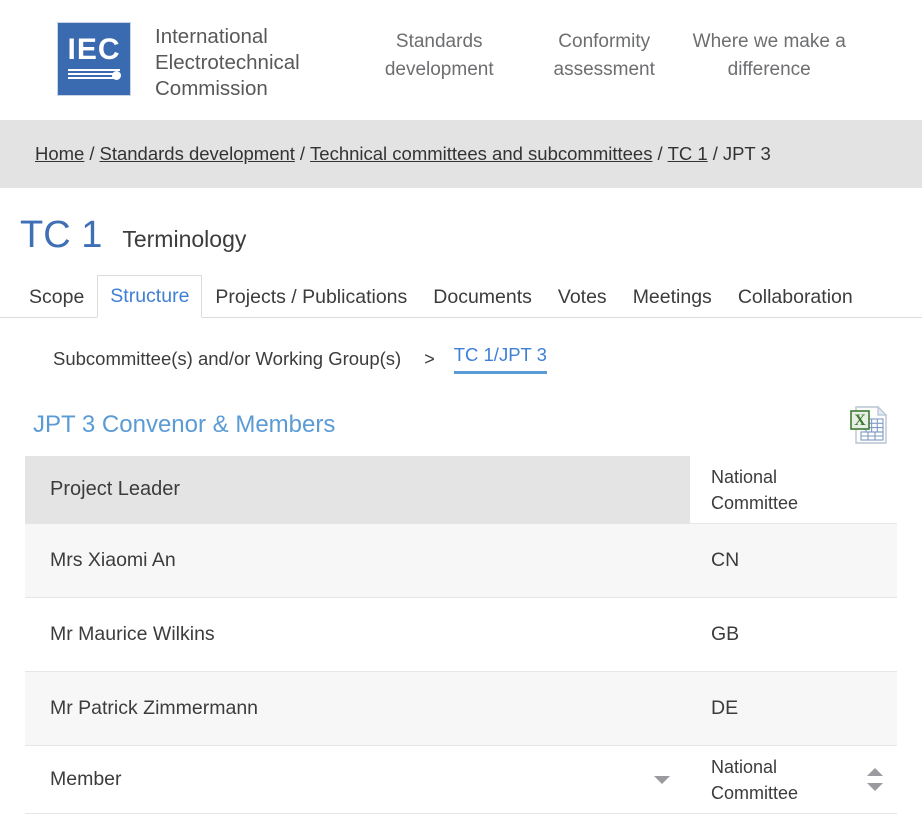 This screenshot has height=838, width=922. I want to click on tab-meetings: Meetings, so click(672, 297).